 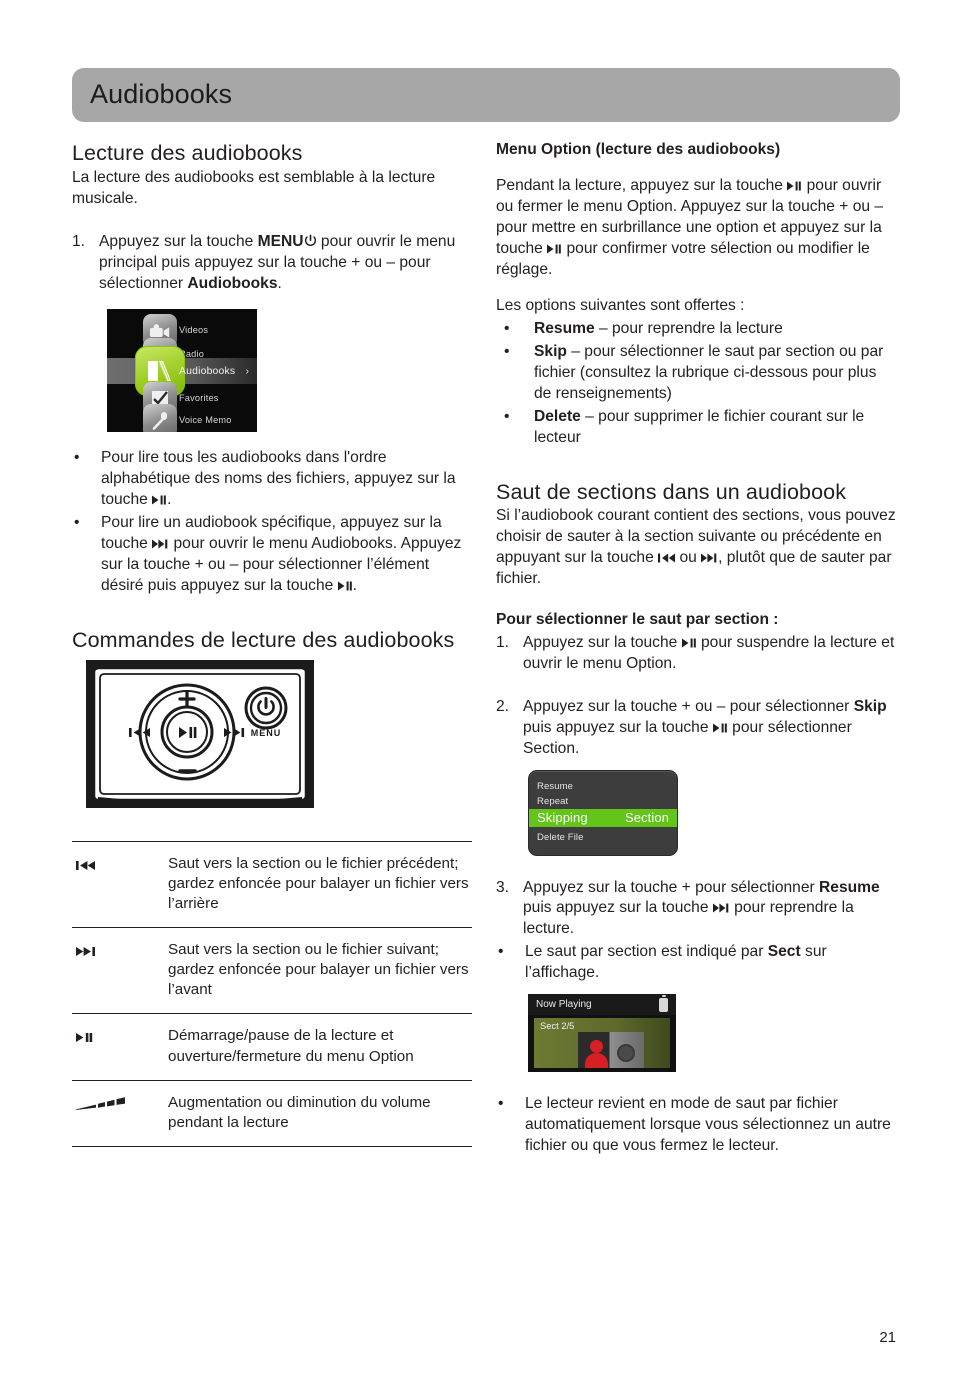 I want to click on menu-item-videos: Videos, so click(x=182, y=331).